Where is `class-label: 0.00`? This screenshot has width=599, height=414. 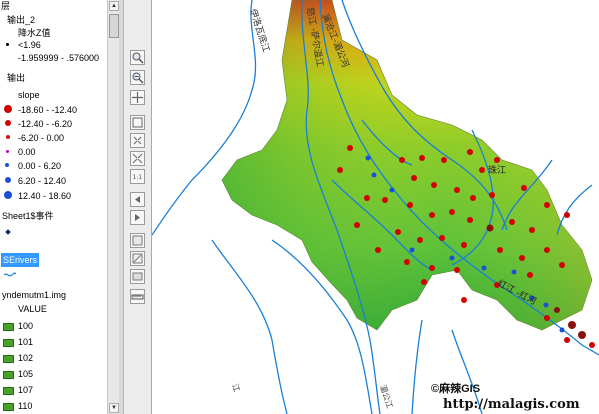 class-label: 0.00 is located at coordinates (27, 152).